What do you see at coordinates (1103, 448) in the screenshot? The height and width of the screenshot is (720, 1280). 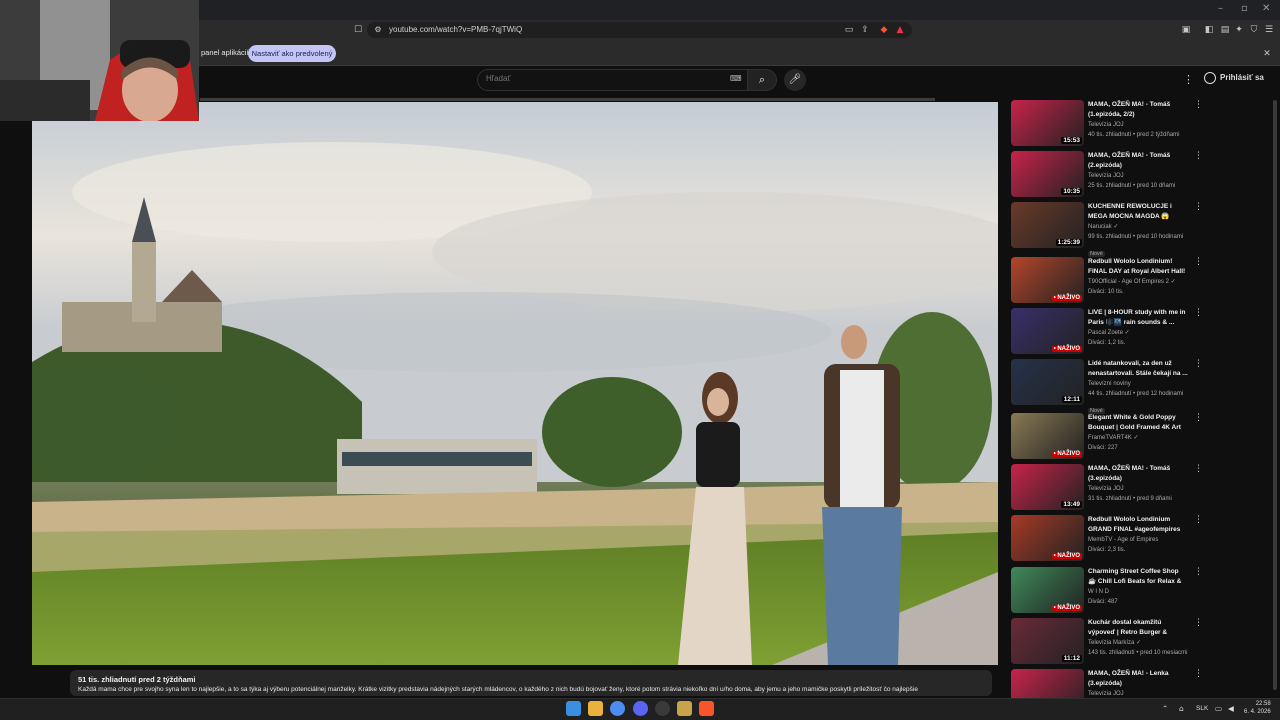 I see `video-meta: Diváci: 227` at bounding box center [1103, 448].